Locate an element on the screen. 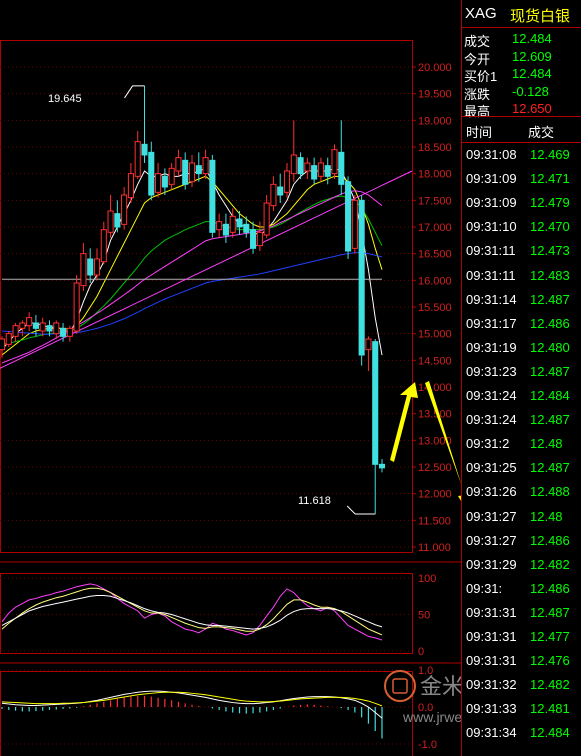 The image size is (581, 756). y-tick-label: 11.500 is located at coordinates (434, 521).